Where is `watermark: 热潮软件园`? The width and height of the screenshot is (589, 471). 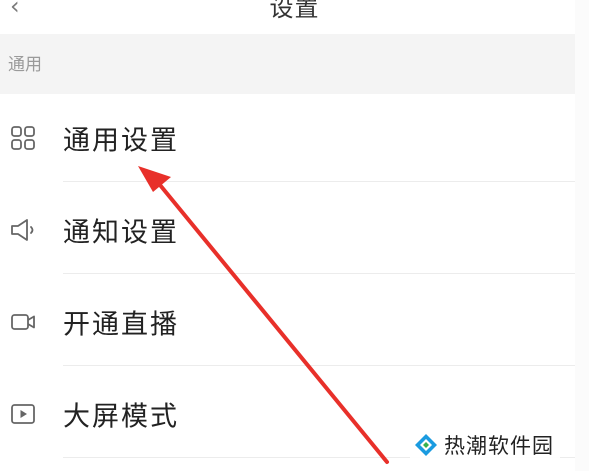 watermark: 热潮软件园 is located at coordinates (485, 445).